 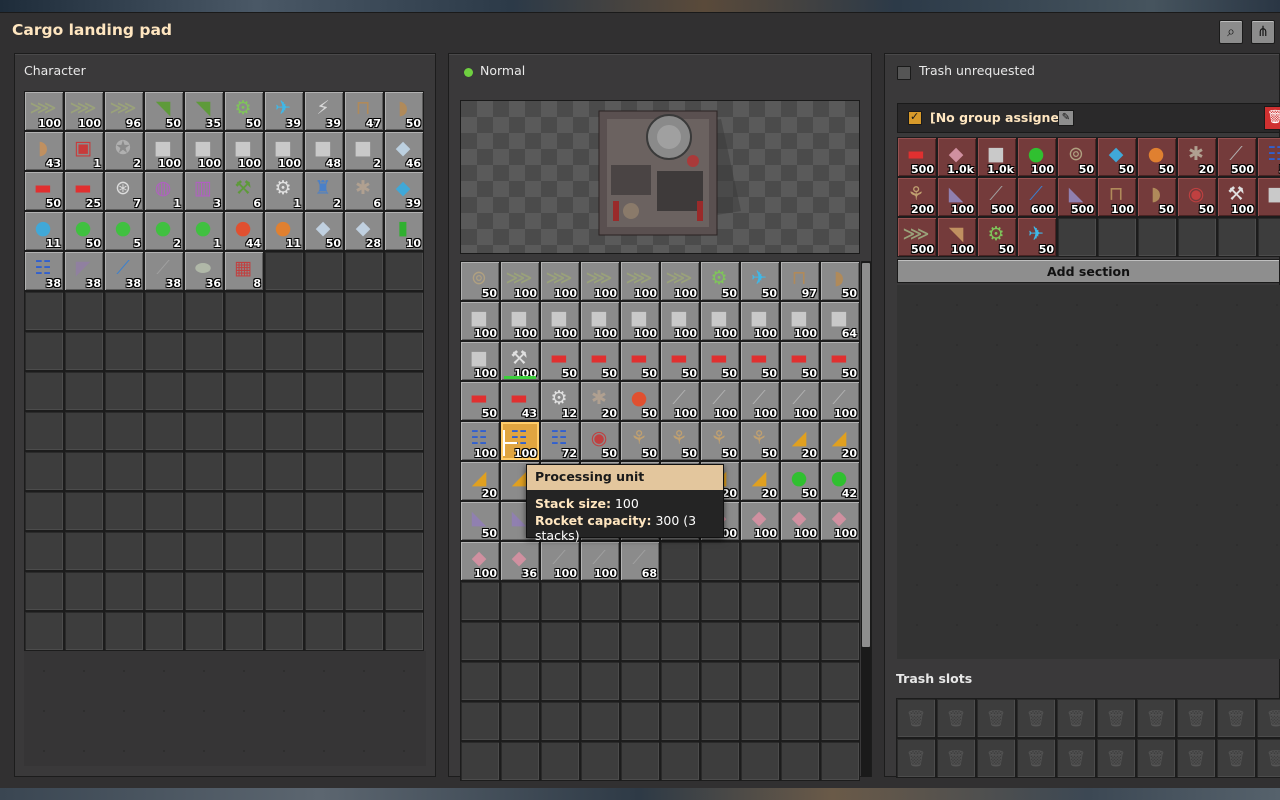 What do you see at coordinates (44, 271) in the screenshot?
I see `item-slot: ☷ 38` at bounding box center [44, 271].